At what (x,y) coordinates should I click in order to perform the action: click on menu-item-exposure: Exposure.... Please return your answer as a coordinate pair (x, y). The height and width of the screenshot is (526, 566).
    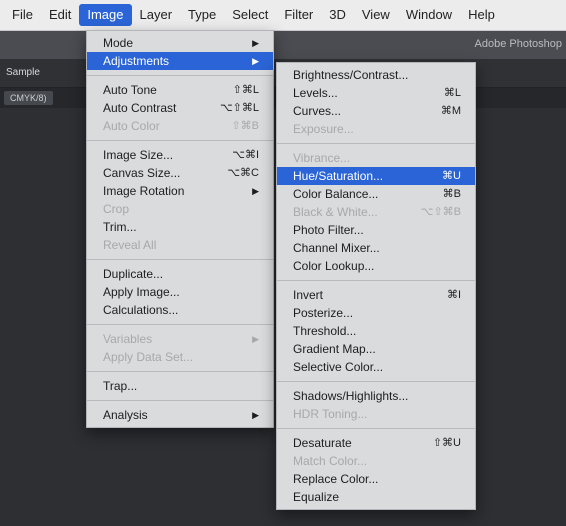
    Looking at the image, I should click on (376, 129).